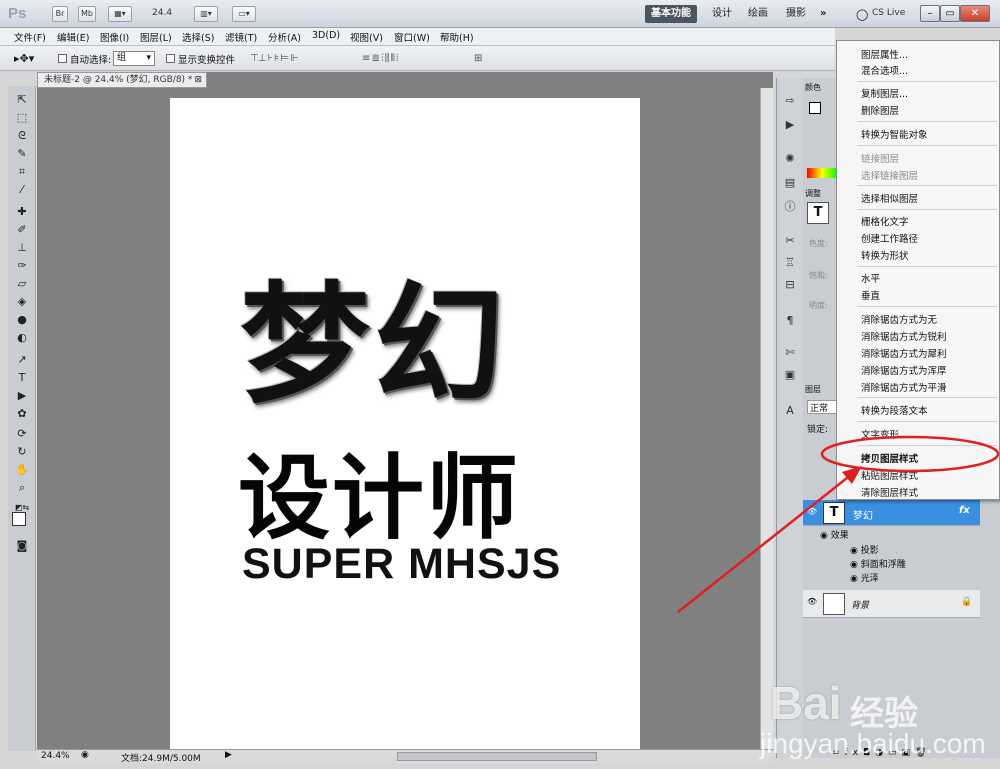 Image resolution: width=1000 pixels, height=769 pixels. What do you see at coordinates (765, 543) in the screenshot?
I see `annotation-arrow` at bounding box center [765, 543].